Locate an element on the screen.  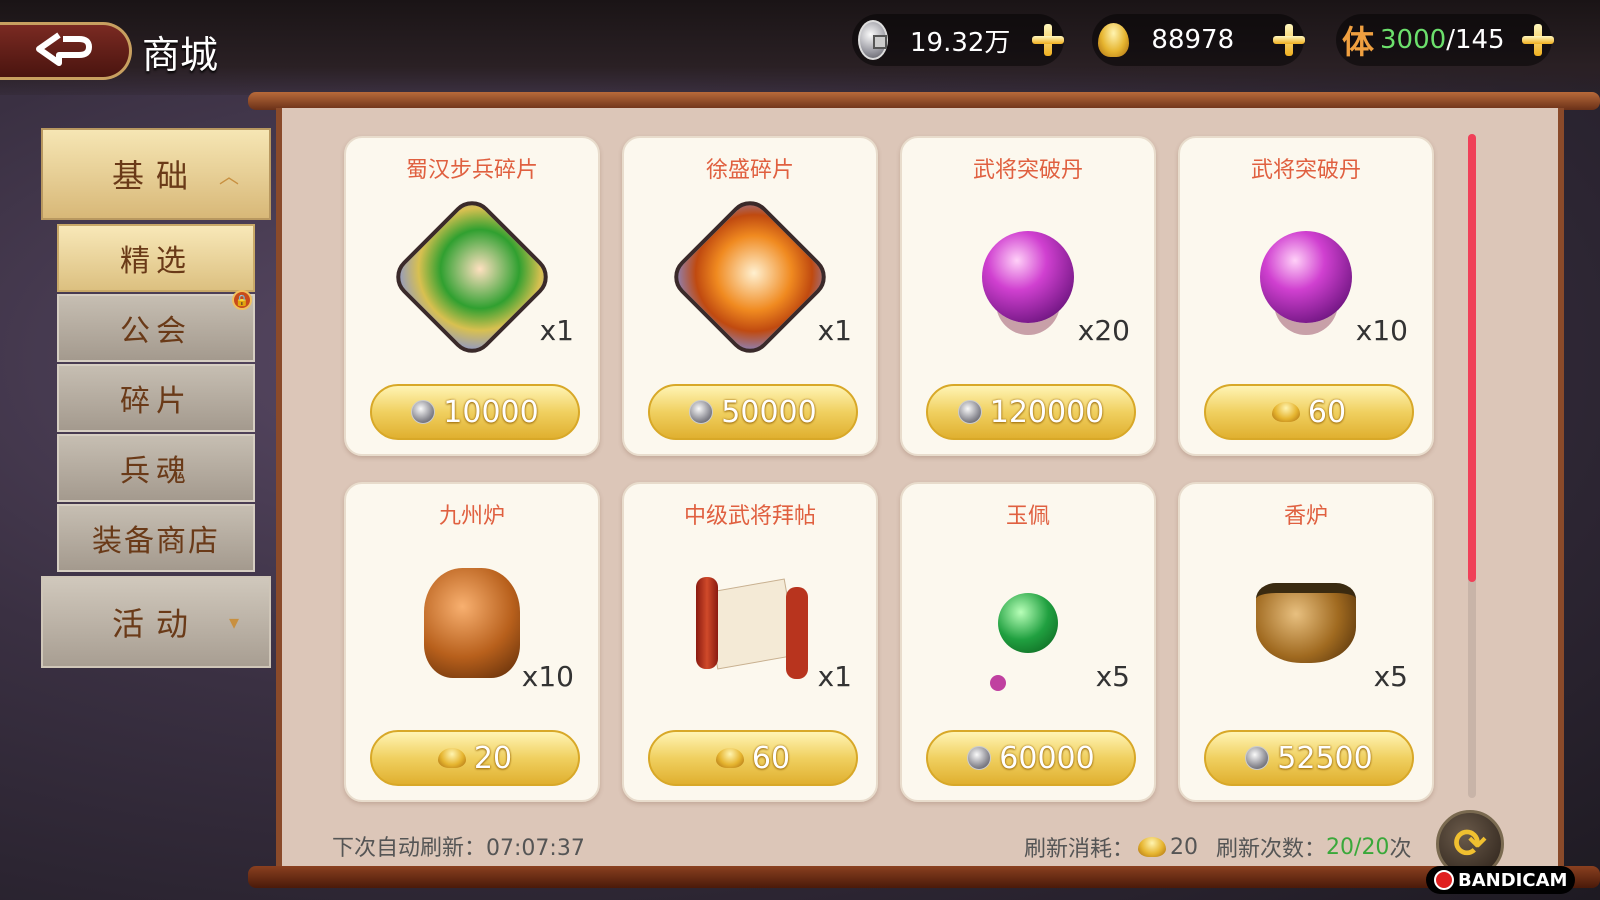
refresh-info: 刷新消耗： 20 刷新次数： 20/20 次 is located at coordinates (1217, 847).